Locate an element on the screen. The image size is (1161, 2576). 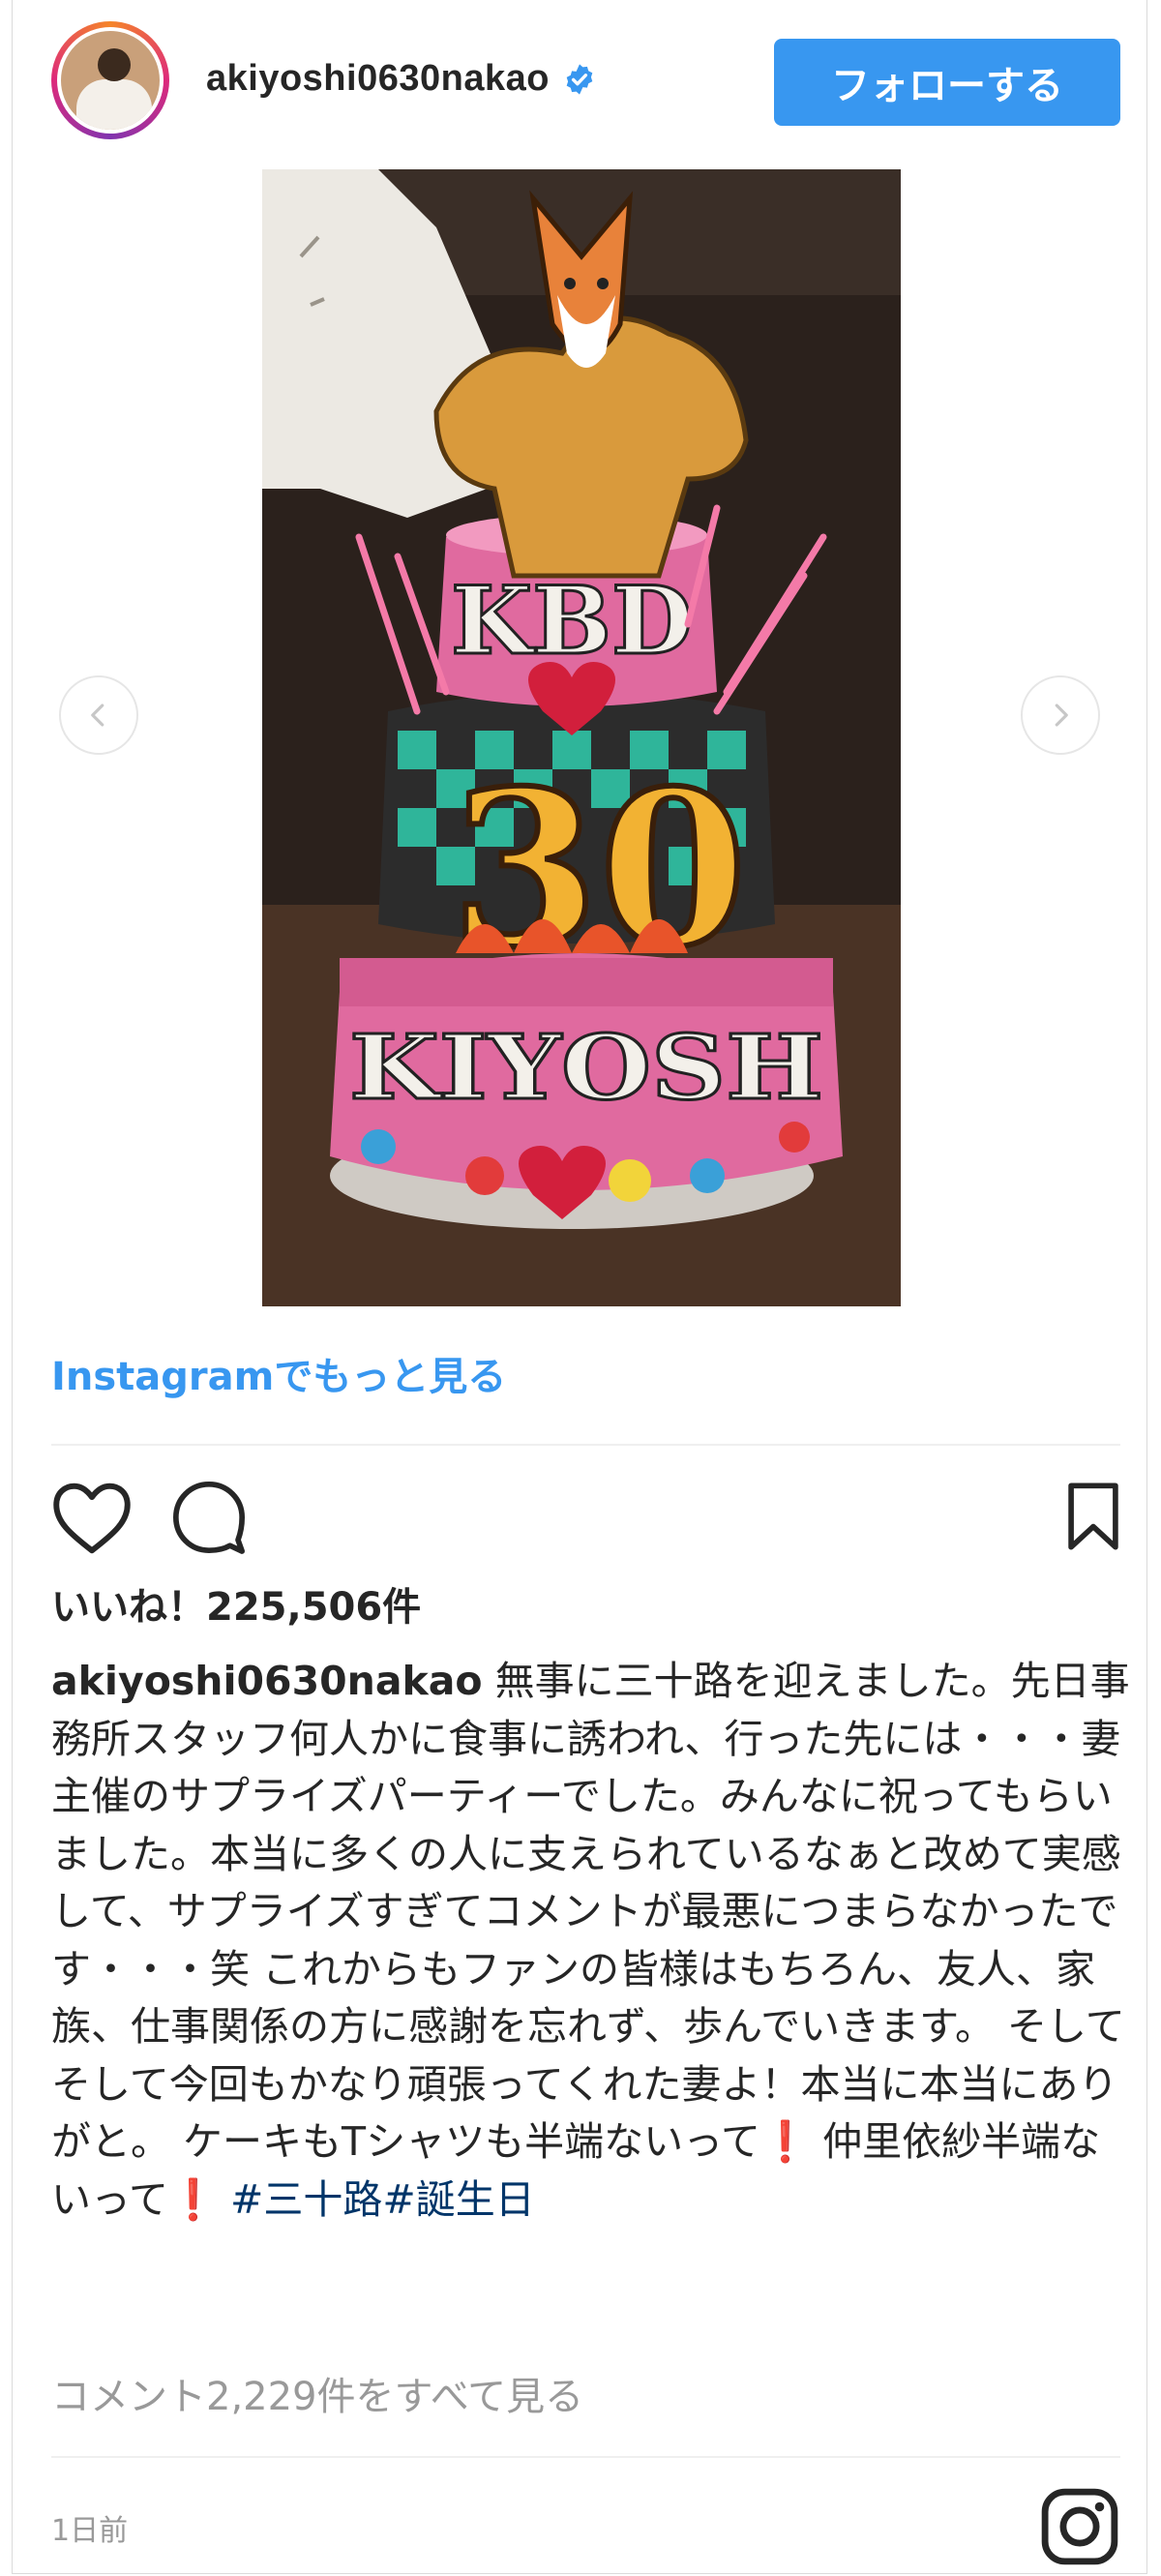
chevron-right-icon is located at coordinates (1061, 715).